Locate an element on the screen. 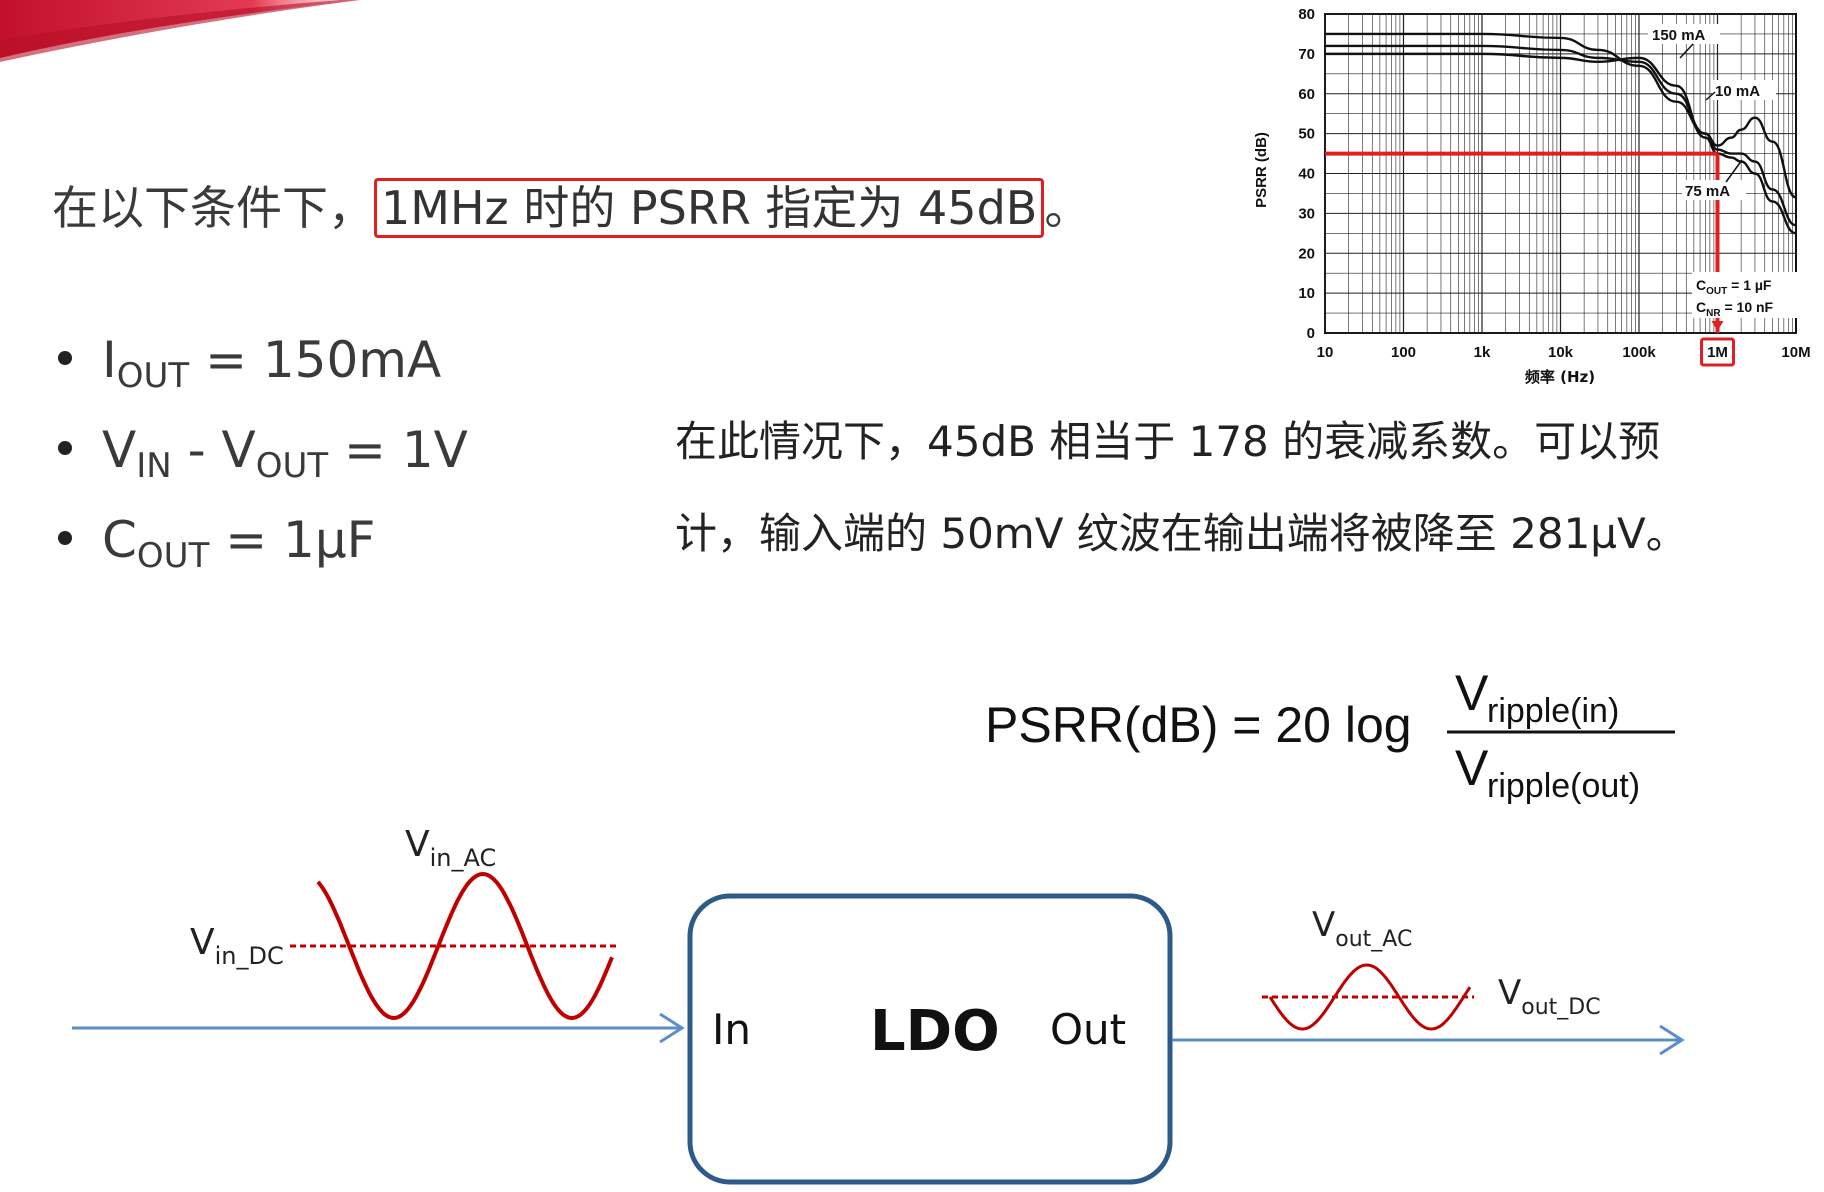 The width and height of the screenshot is (1824, 1192). chart-x-tick-label: 10 is located at coordinates (1325, 352).